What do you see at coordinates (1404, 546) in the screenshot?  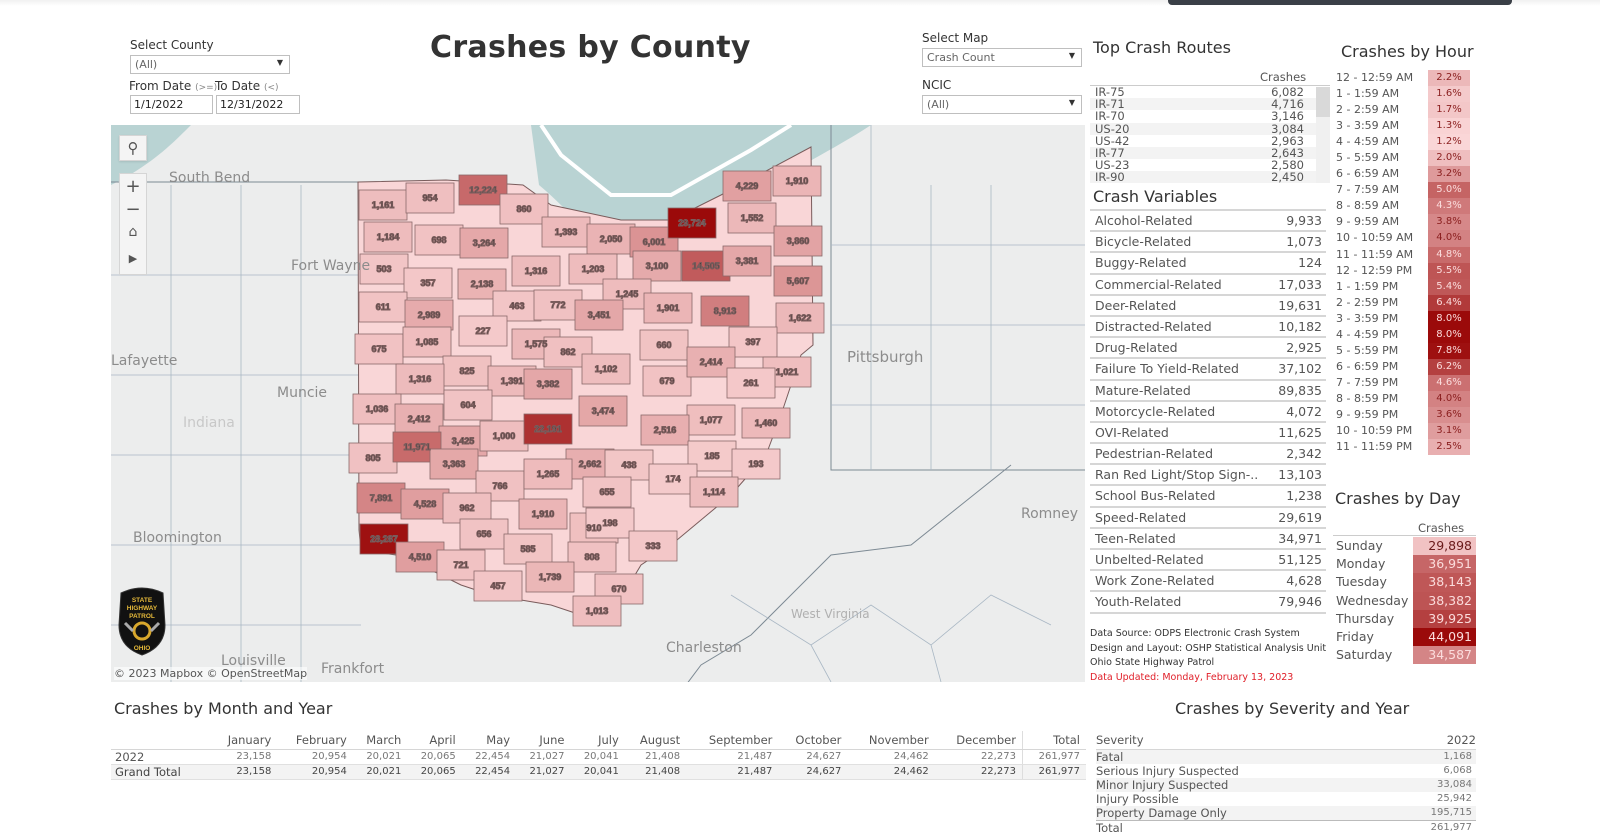 I see `day-row: Sunday 29,898` at bounding box center [1404, 546].